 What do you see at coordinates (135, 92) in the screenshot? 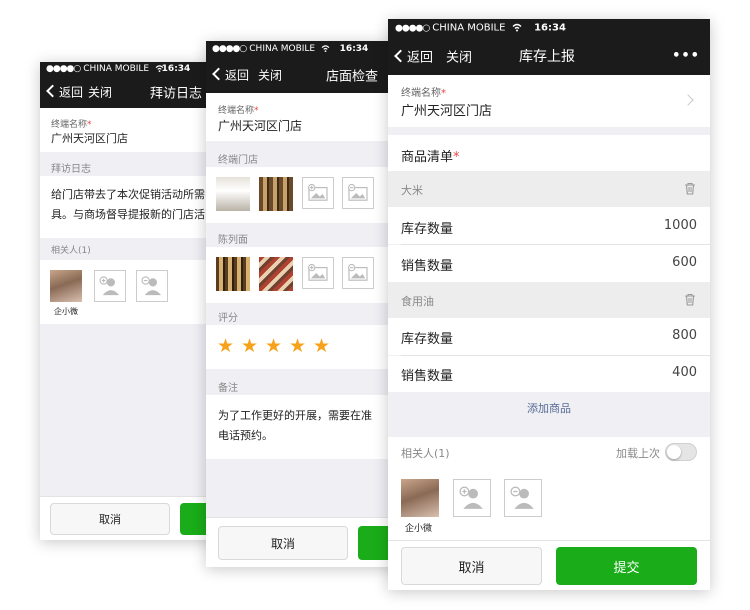
I see `nav-bar: 返回 关闭 拜访日志` at bounding box center [135, 92].